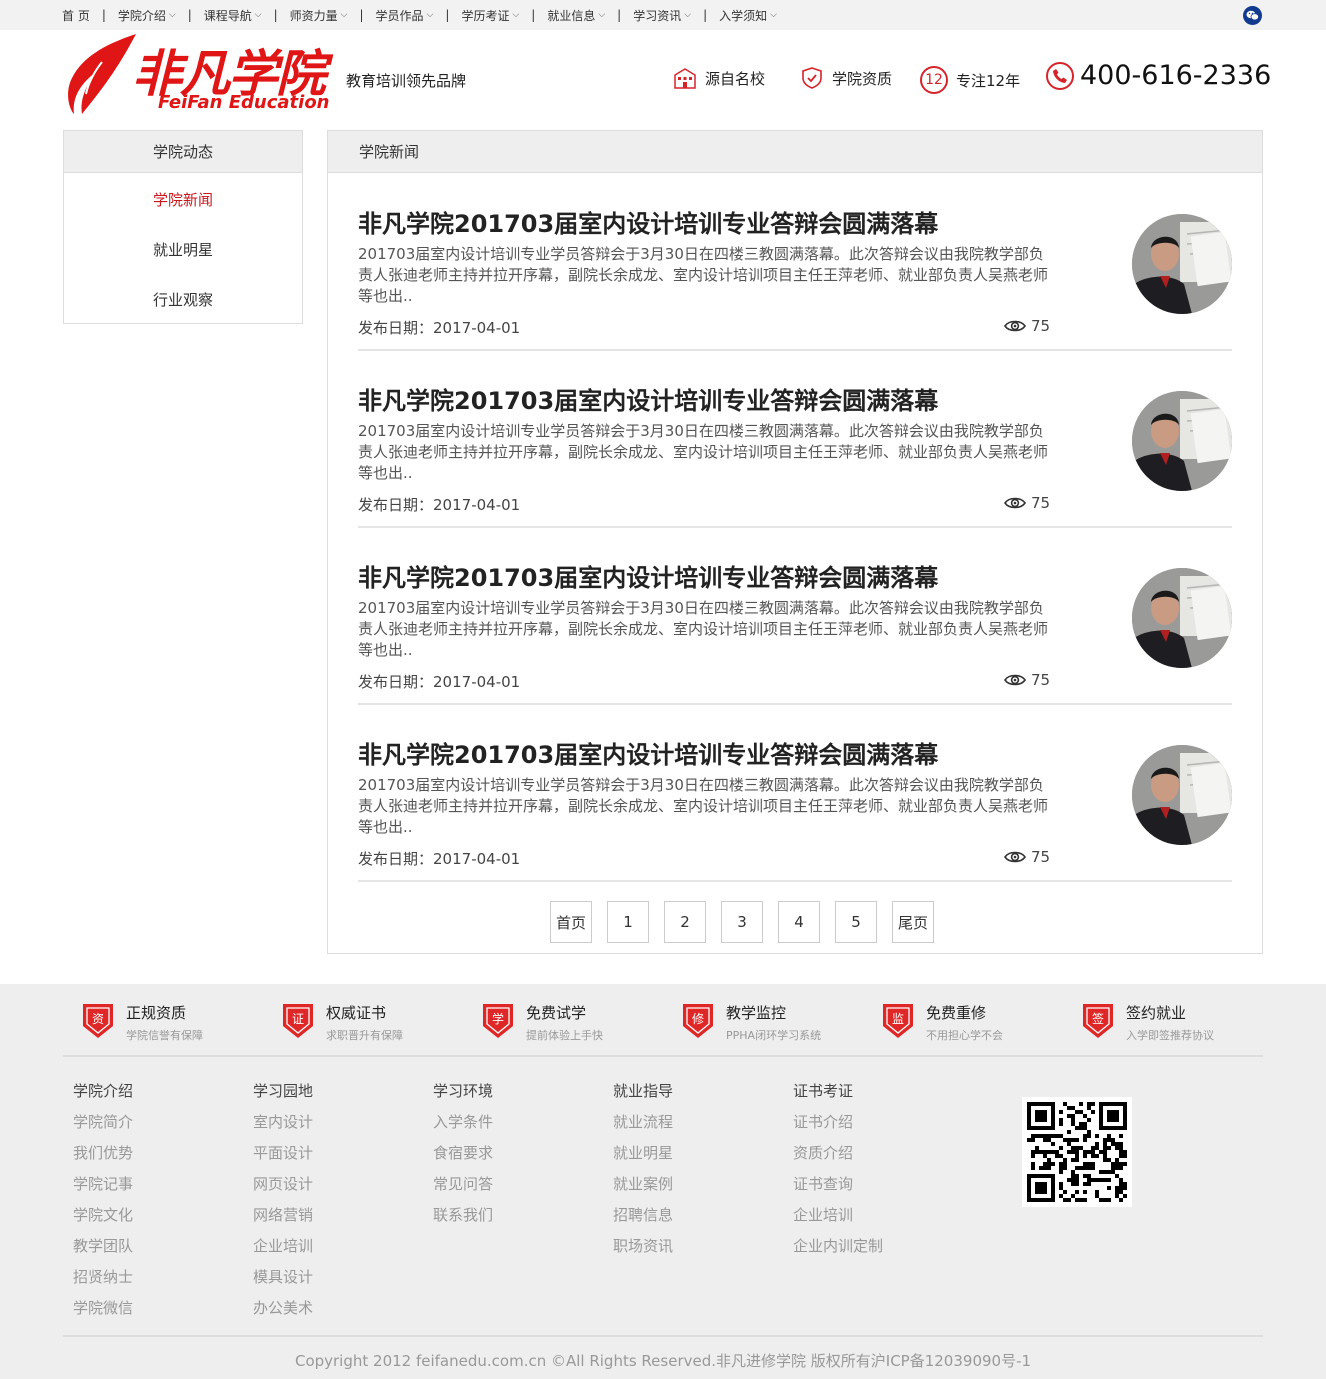 Image resolution: width=1326 pixels, height=1379 pixels. What do you see at coordinates (147, 15) in the screenshot?
I see `topnav-item: 学院介绍 ⌵` at bounding box center [147, 15].